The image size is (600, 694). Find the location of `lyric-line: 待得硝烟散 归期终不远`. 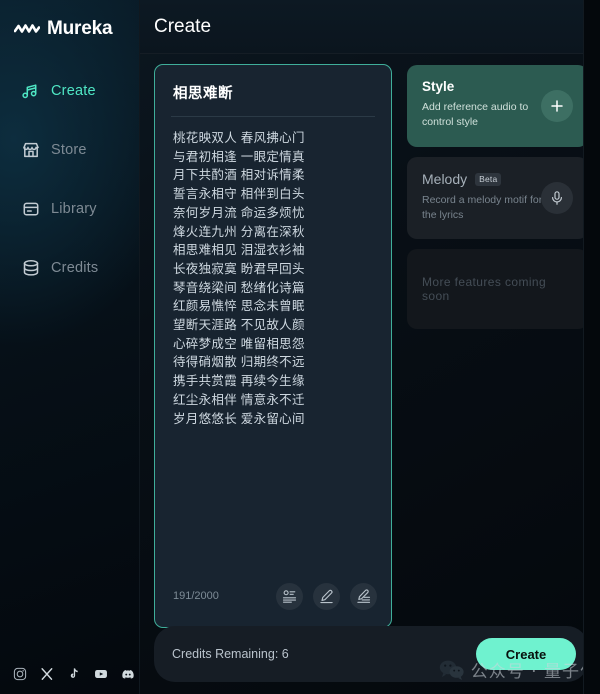

lyric-line: 待得硝烟散 归期终不远 is located at coordinates (239, 362).